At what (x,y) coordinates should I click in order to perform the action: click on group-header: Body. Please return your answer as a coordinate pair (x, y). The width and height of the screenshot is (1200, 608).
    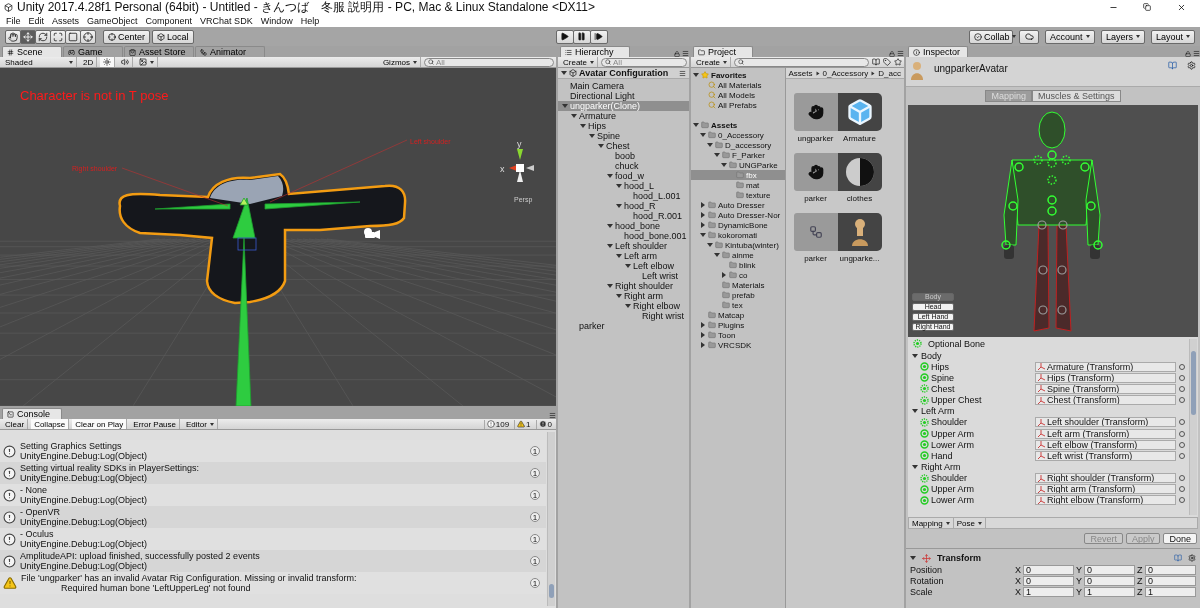
    Looking at the image, I should click on (1047, 355).